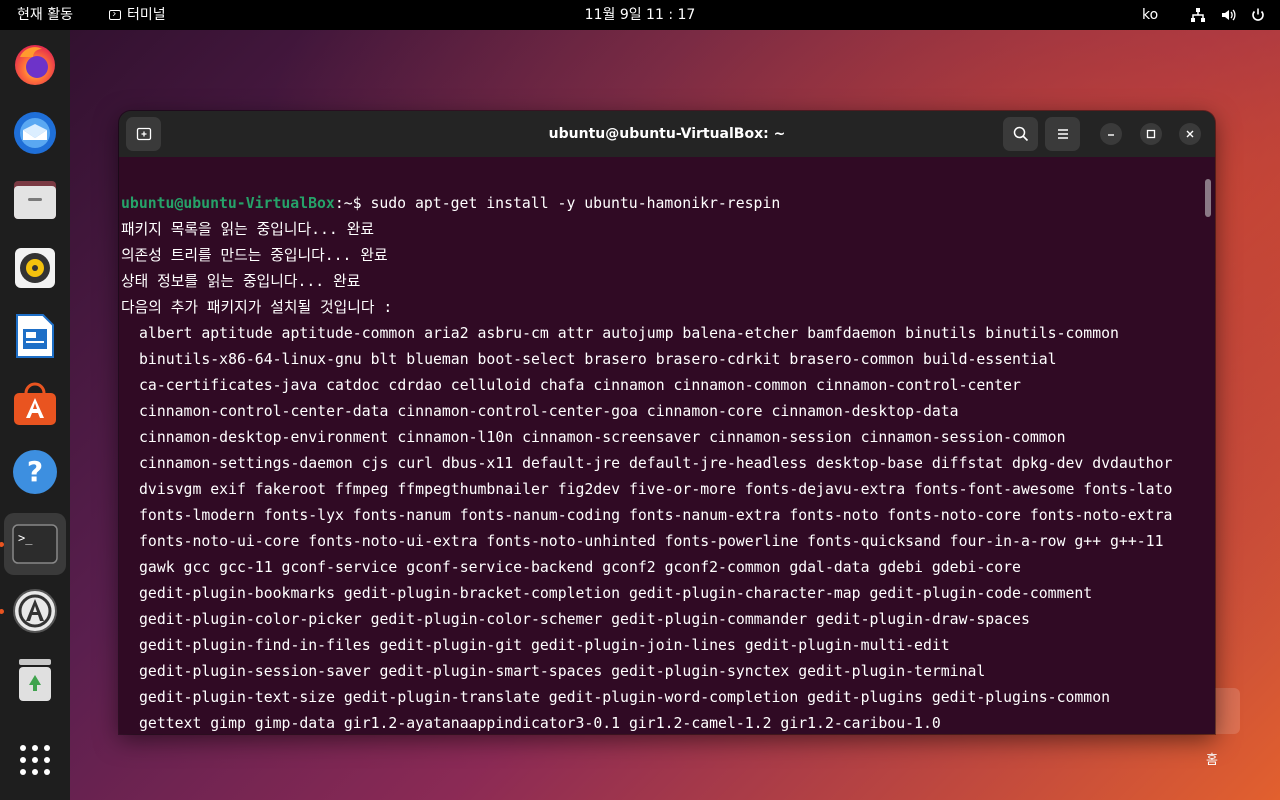  What do you see at coordinates (1208, 198) in the screenshot?
I see `terminal-scrollbar` at bounding box center [1208, 198].